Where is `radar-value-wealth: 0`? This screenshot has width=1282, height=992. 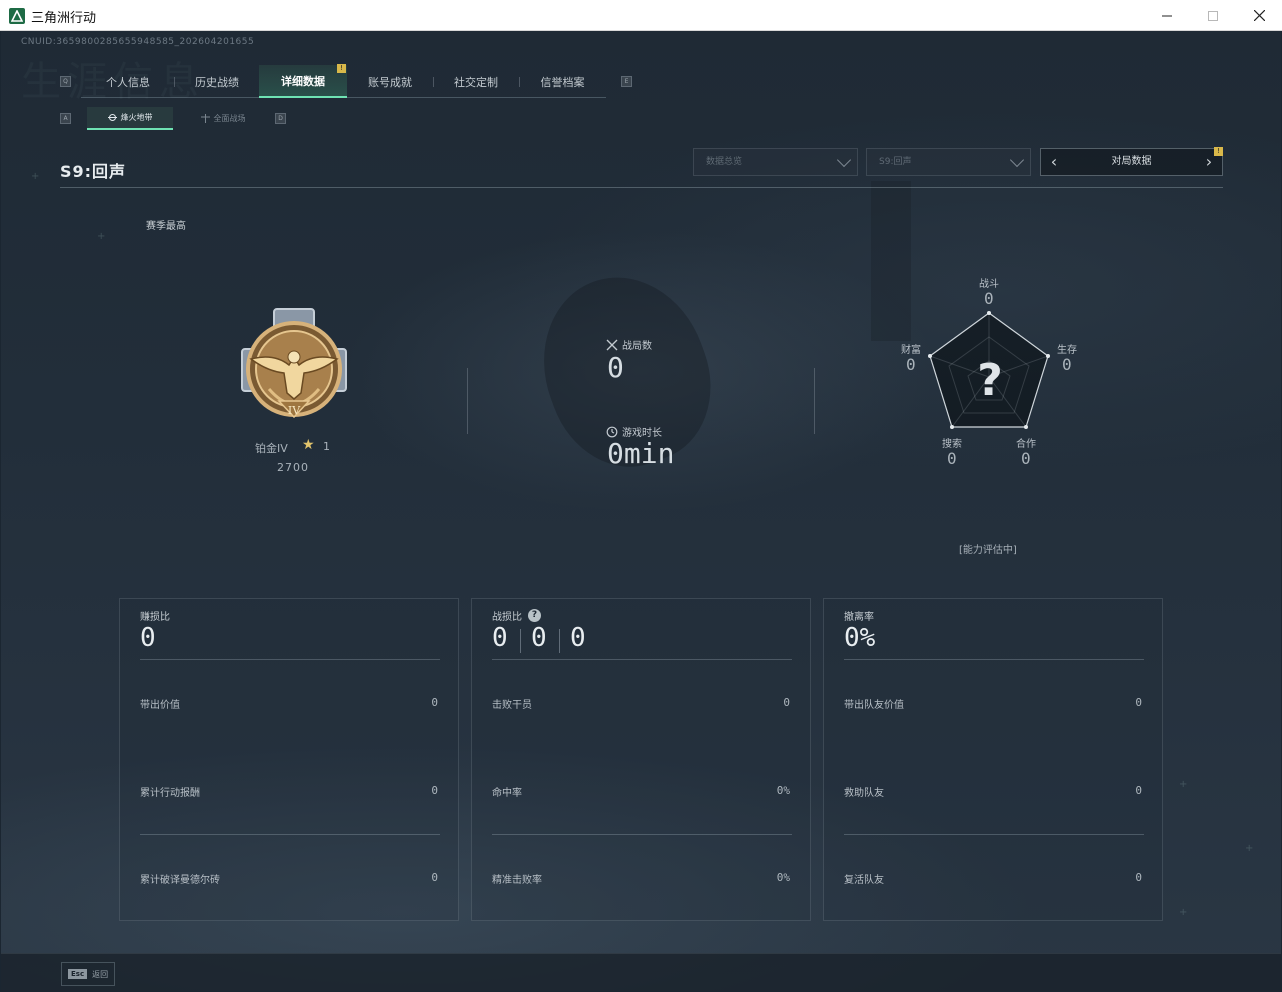 radar-value-wealth: 0 is located at coordinates (911, 364).